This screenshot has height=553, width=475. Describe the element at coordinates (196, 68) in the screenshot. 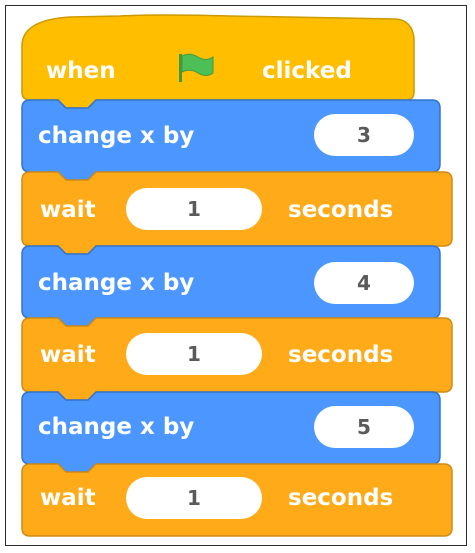

I see `green-flag-icon` at that location.